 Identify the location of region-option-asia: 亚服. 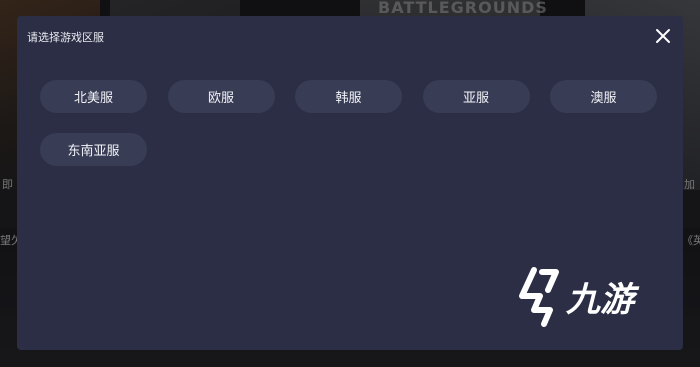
(476, 96).